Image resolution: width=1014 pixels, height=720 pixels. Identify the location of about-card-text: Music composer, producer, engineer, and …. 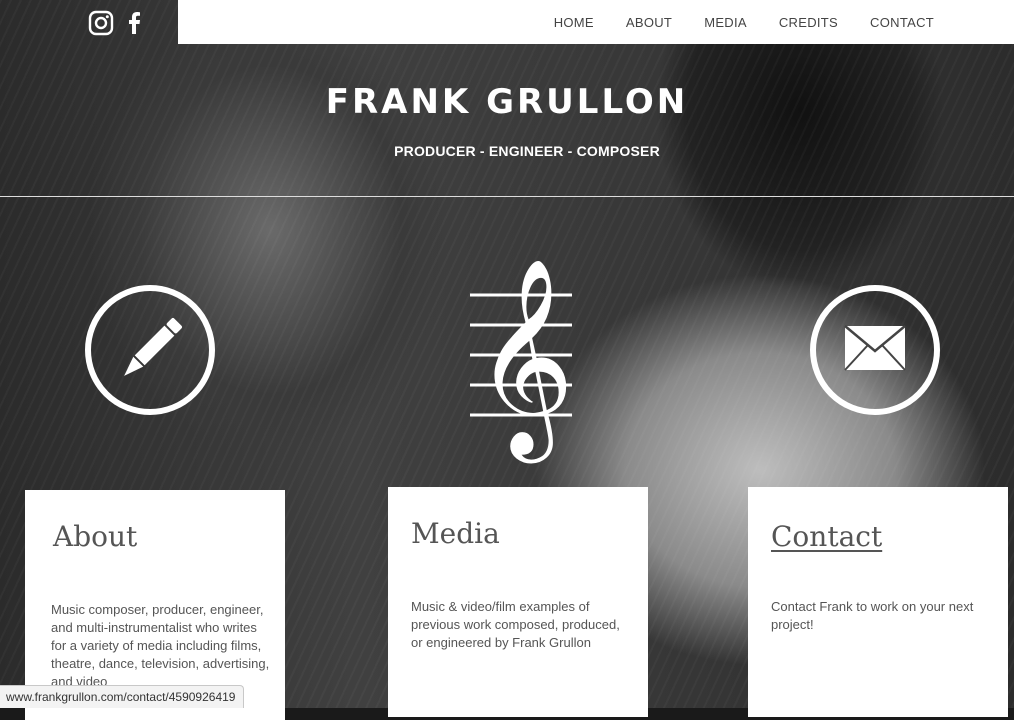
(160, 645).